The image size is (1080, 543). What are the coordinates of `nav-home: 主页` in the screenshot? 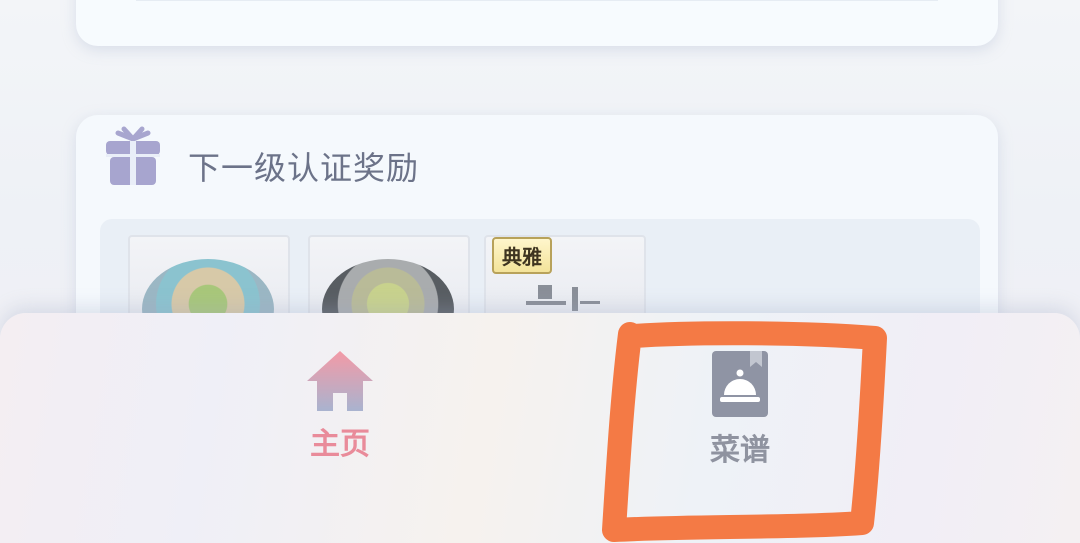 It's located at (340, 406).